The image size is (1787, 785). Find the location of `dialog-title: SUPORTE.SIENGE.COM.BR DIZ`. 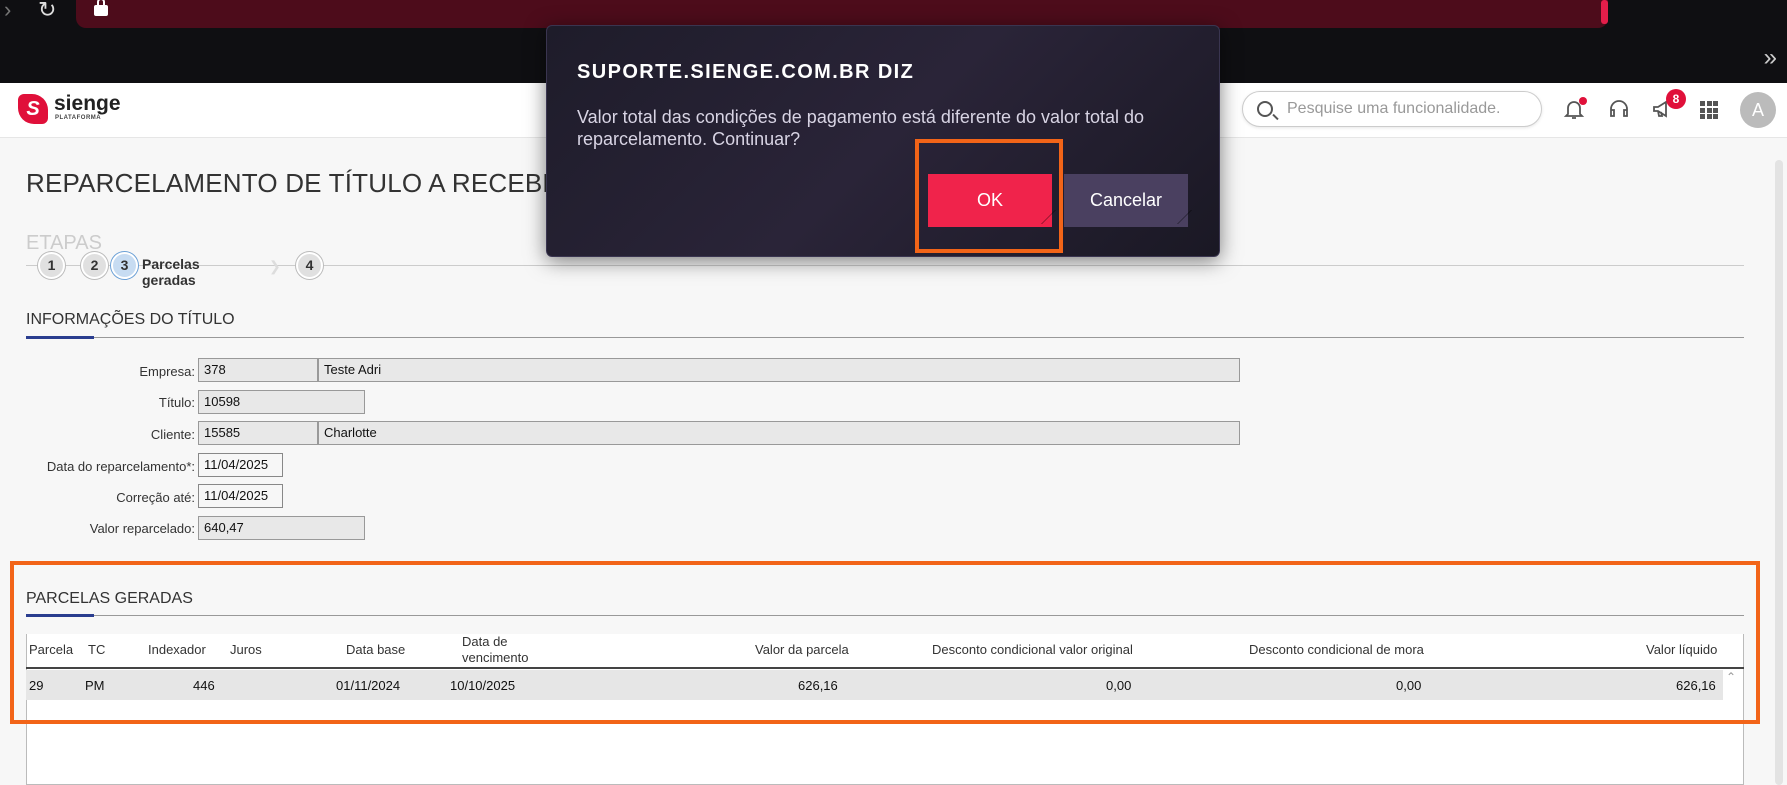

dialog-title: SUPORTE.SIENGE.COM.BR DIZ is located at coordinates (746, 72).